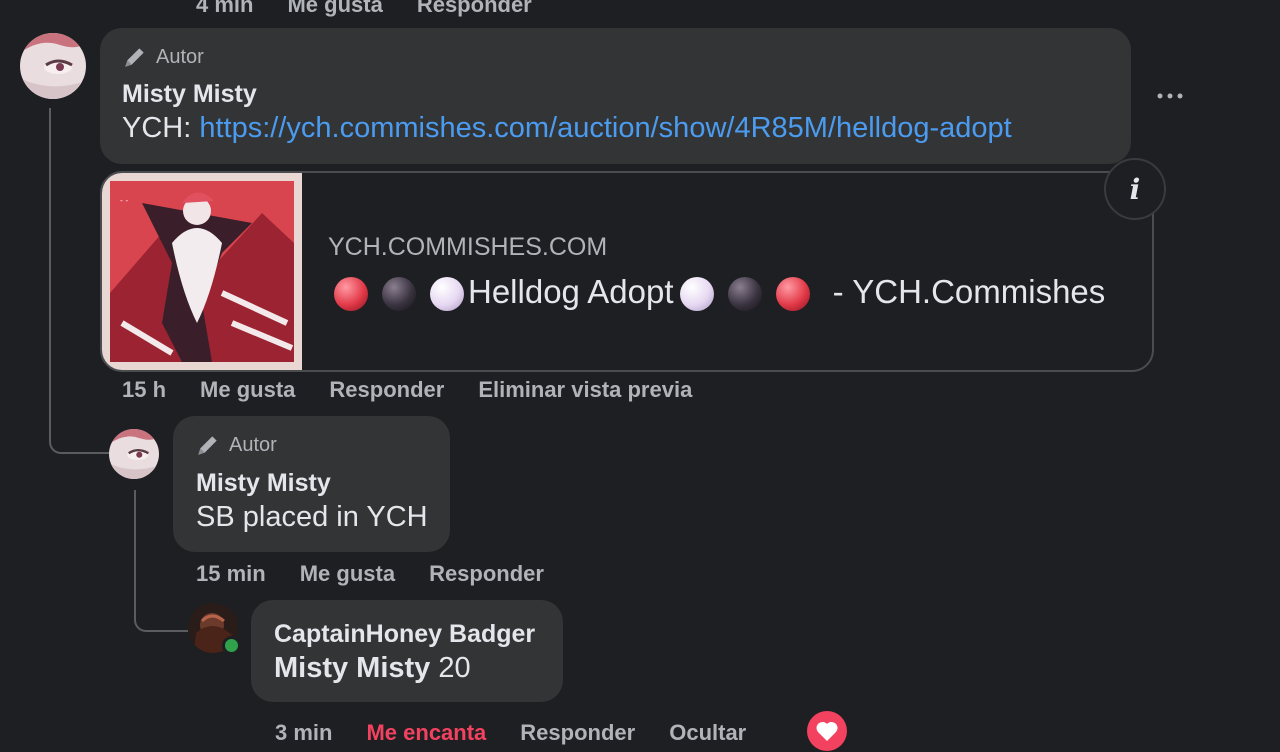 Image resolution: width=1280 pixels, height=752 pixels. What do you see at coordinates (224, 9) in the screenshot?
I see `comment-time: 4 min` at bounding box center [224, 9].